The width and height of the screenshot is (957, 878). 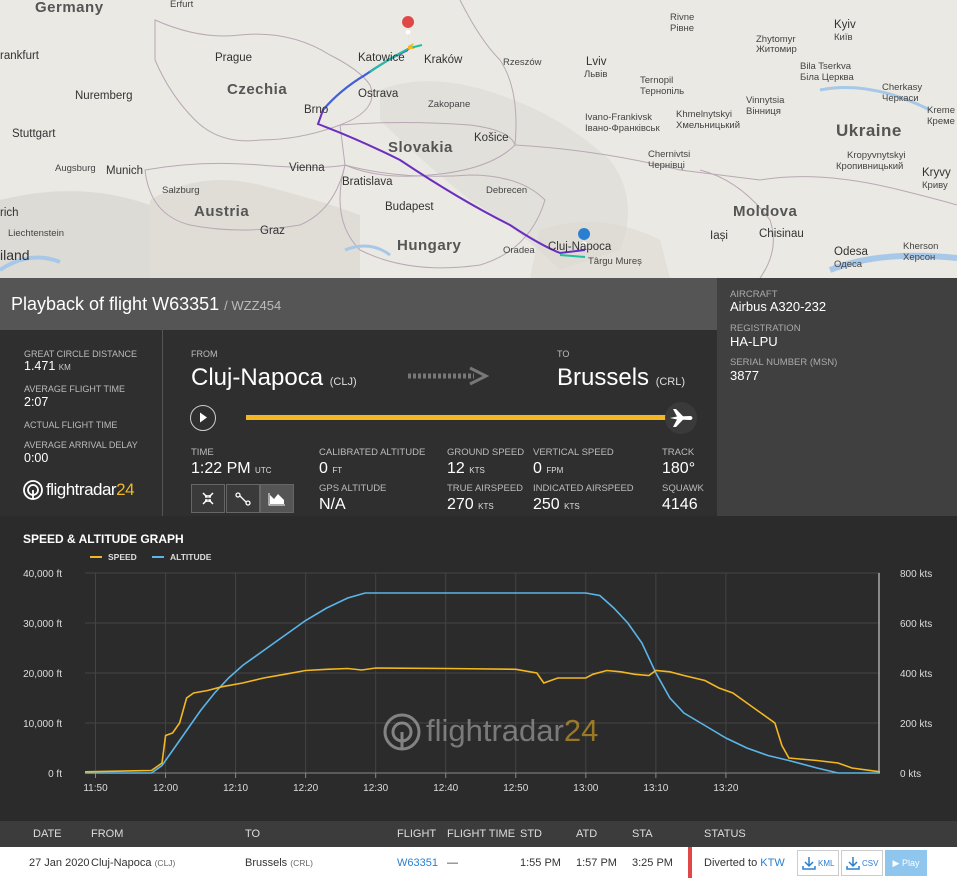 What do you see at coordinates (910, 774) in the screenshot?
I see `y-right-tick-label: 0 kts` at bounding box center [910, 774].